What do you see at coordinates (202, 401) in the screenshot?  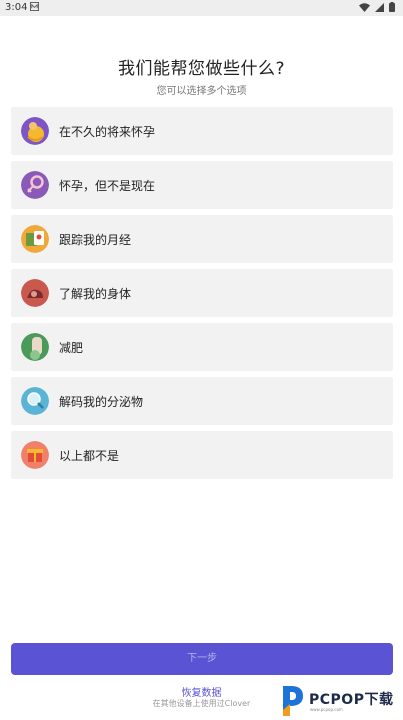 I see `option-decode-discharge: 解码我的分泌物` at bounding box center [202, 401].